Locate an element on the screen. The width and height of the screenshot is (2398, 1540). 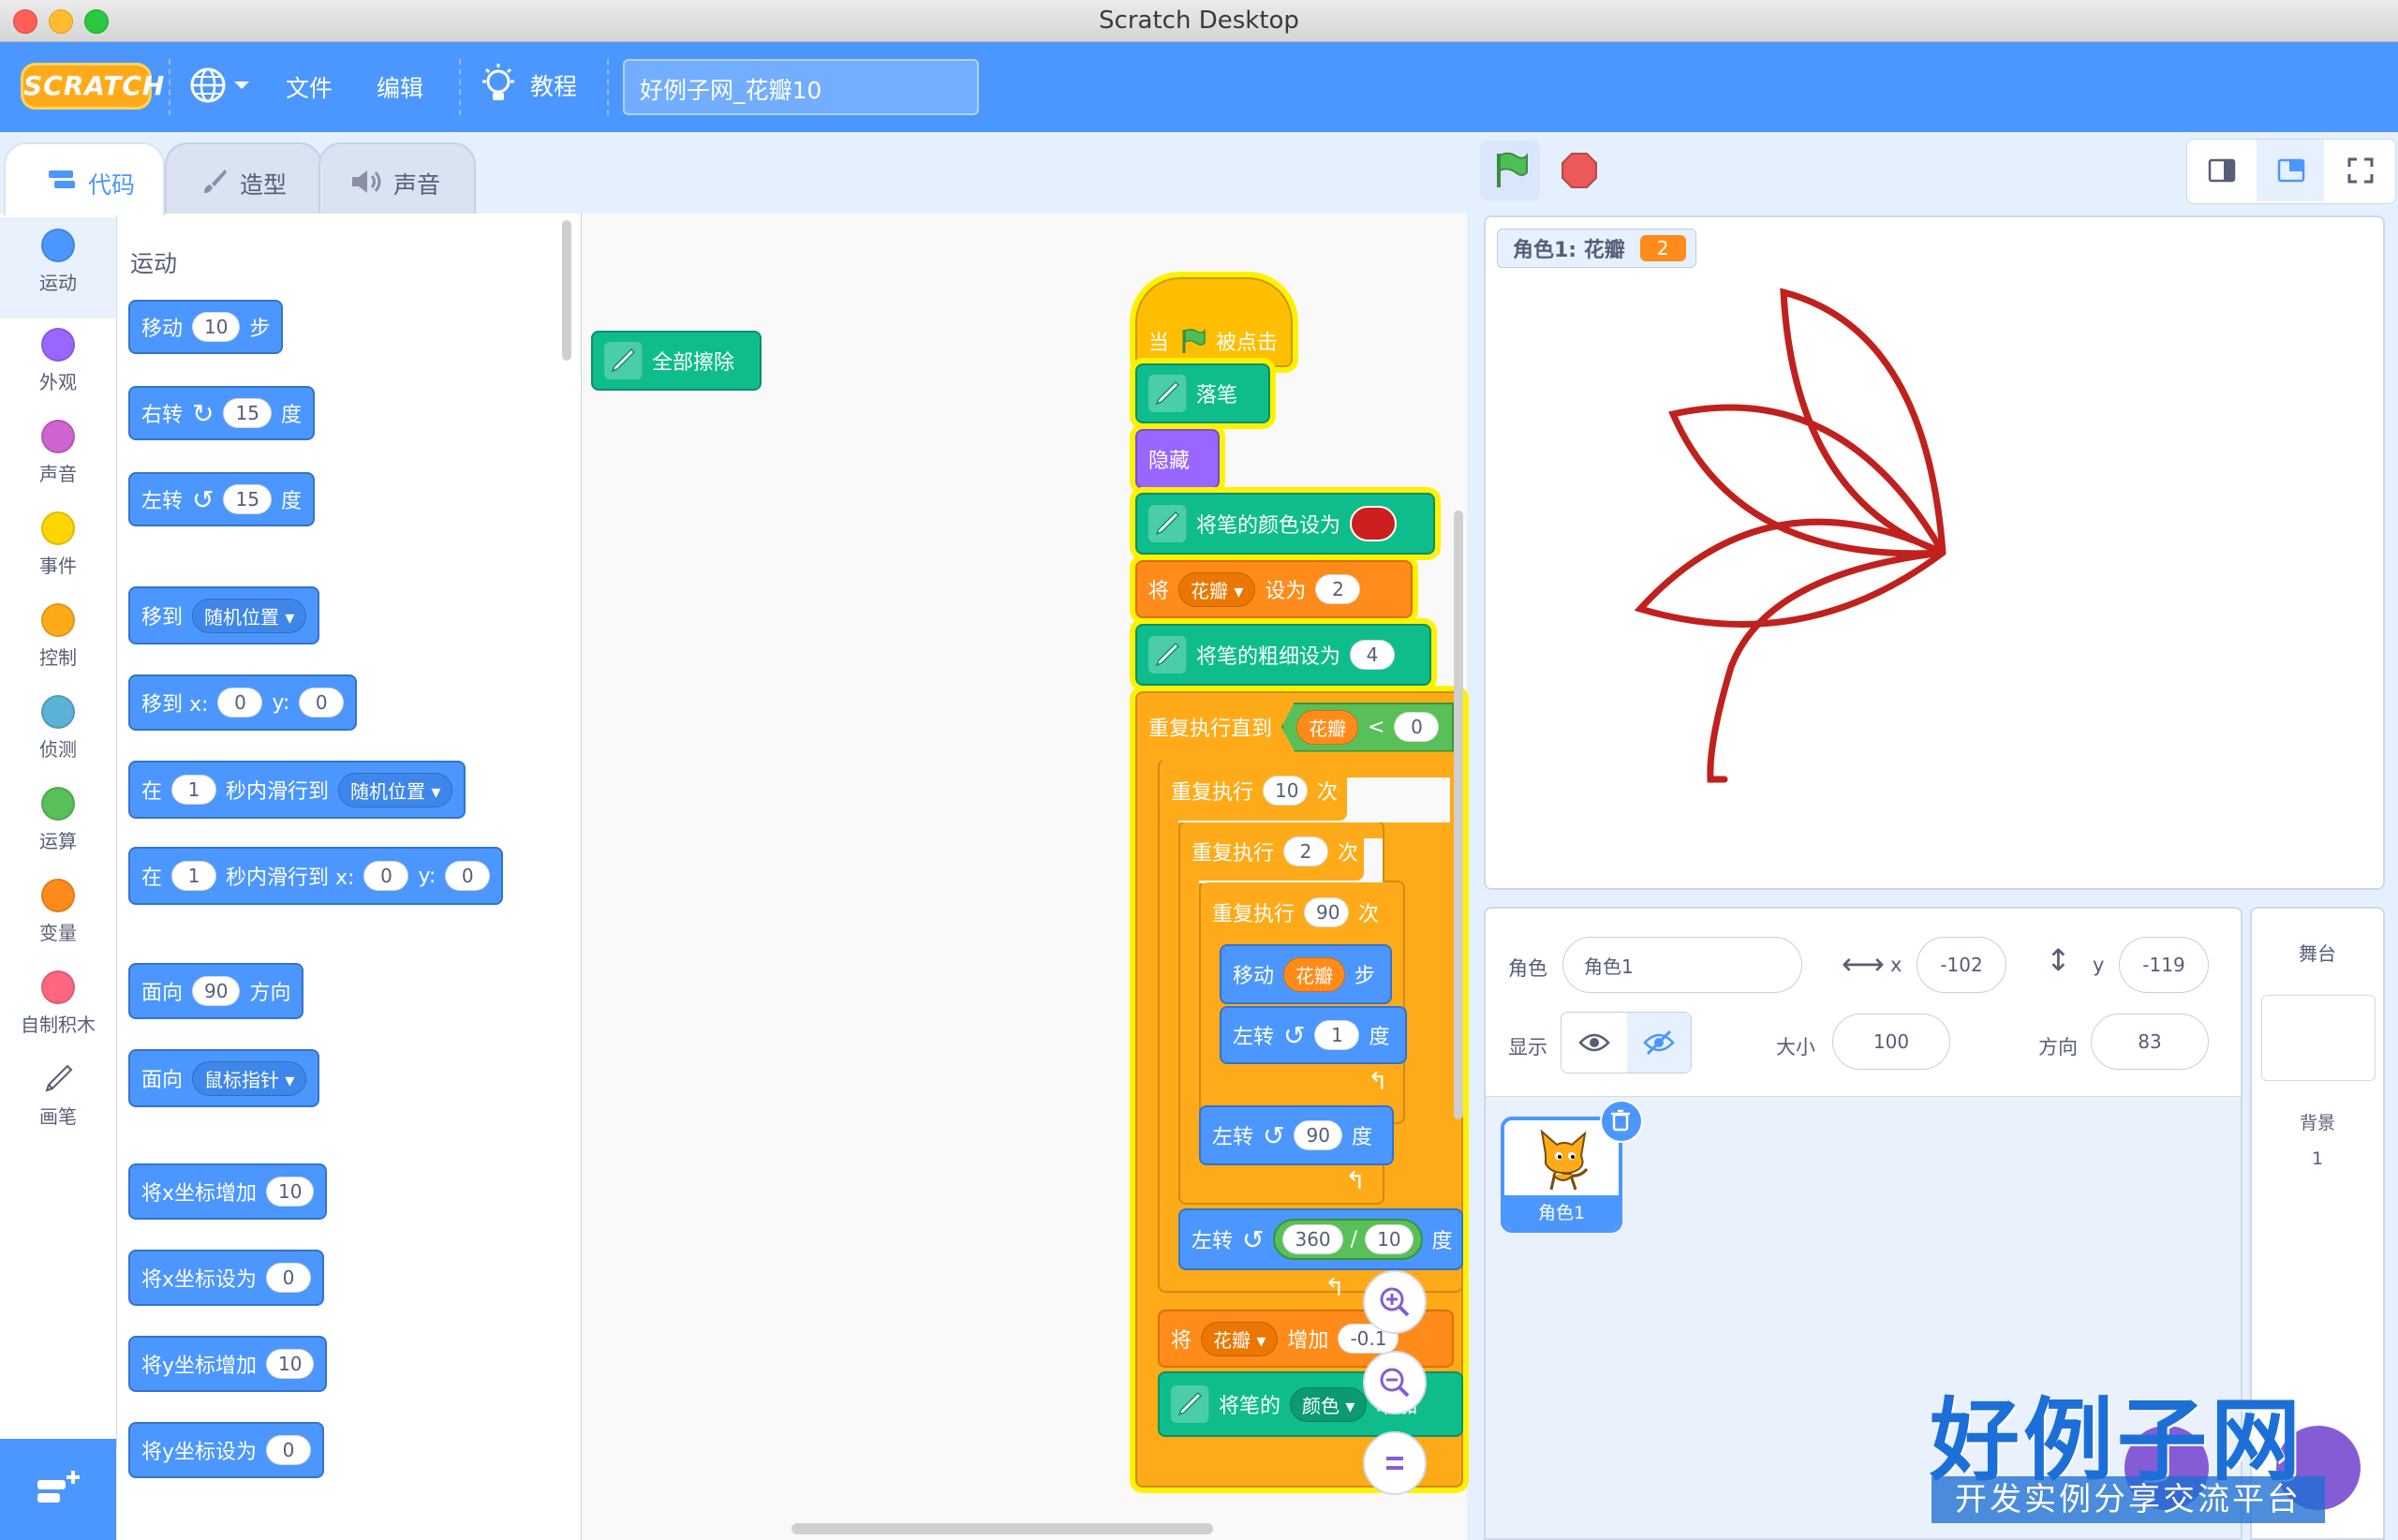
script-vertical-scrollbar is located at coordinates (1458, 815).